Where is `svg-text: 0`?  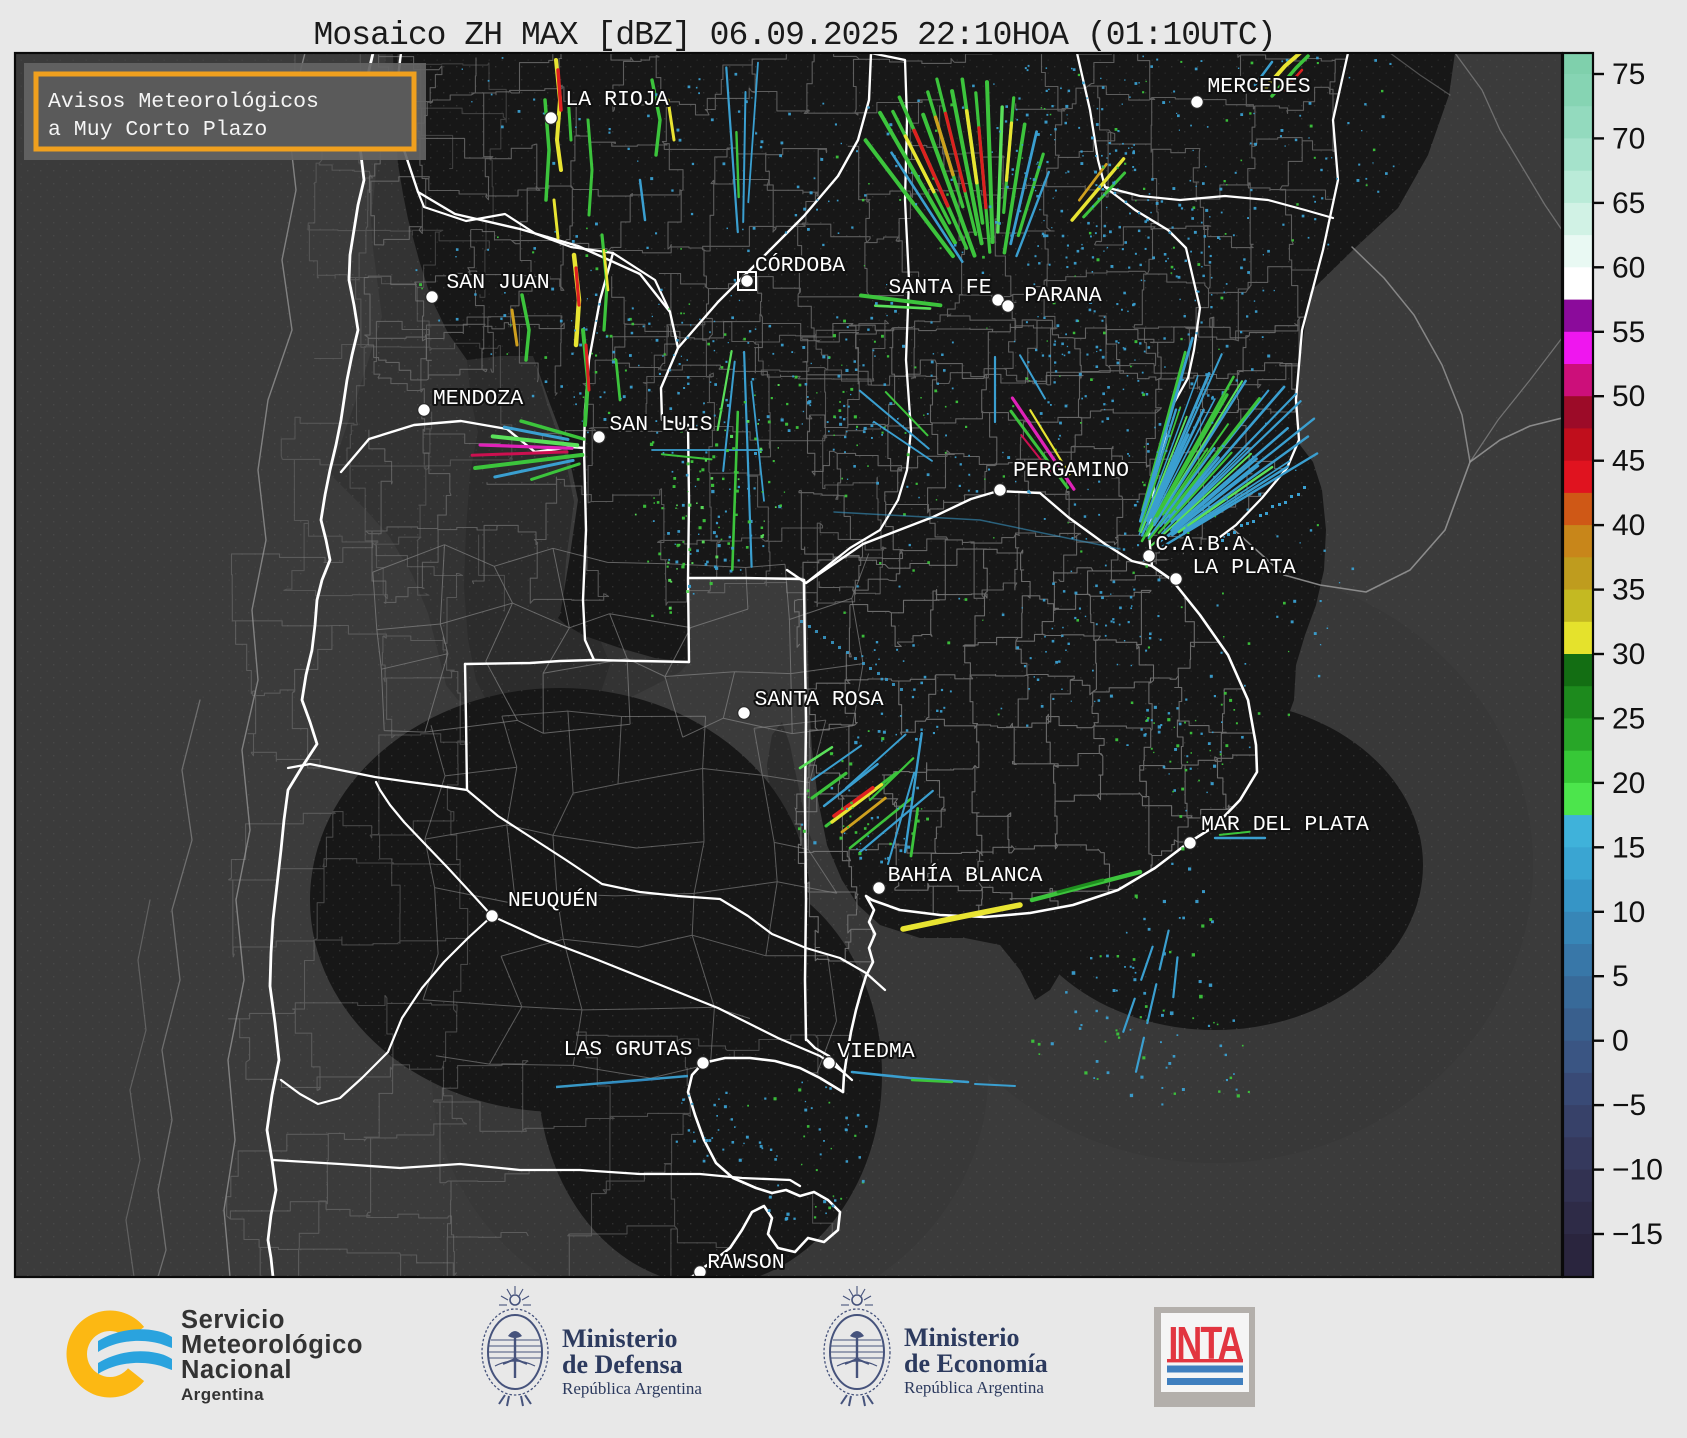 svg-text: 0 is located at coordinates (1620, 1041).